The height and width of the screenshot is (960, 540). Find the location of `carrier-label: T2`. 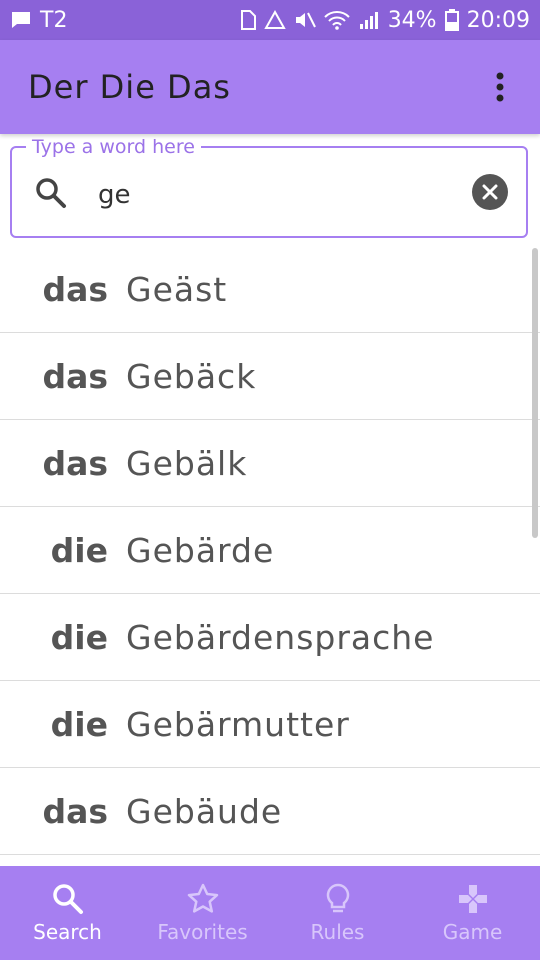

carrier-label: T2 is located at coordinates (54, 20).